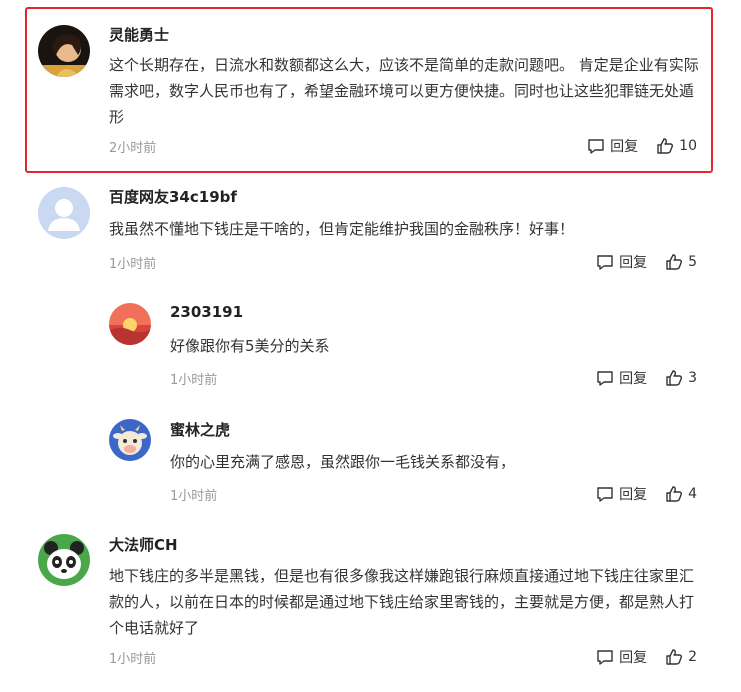  I want to click on like-count: 5, so click(692, 262).